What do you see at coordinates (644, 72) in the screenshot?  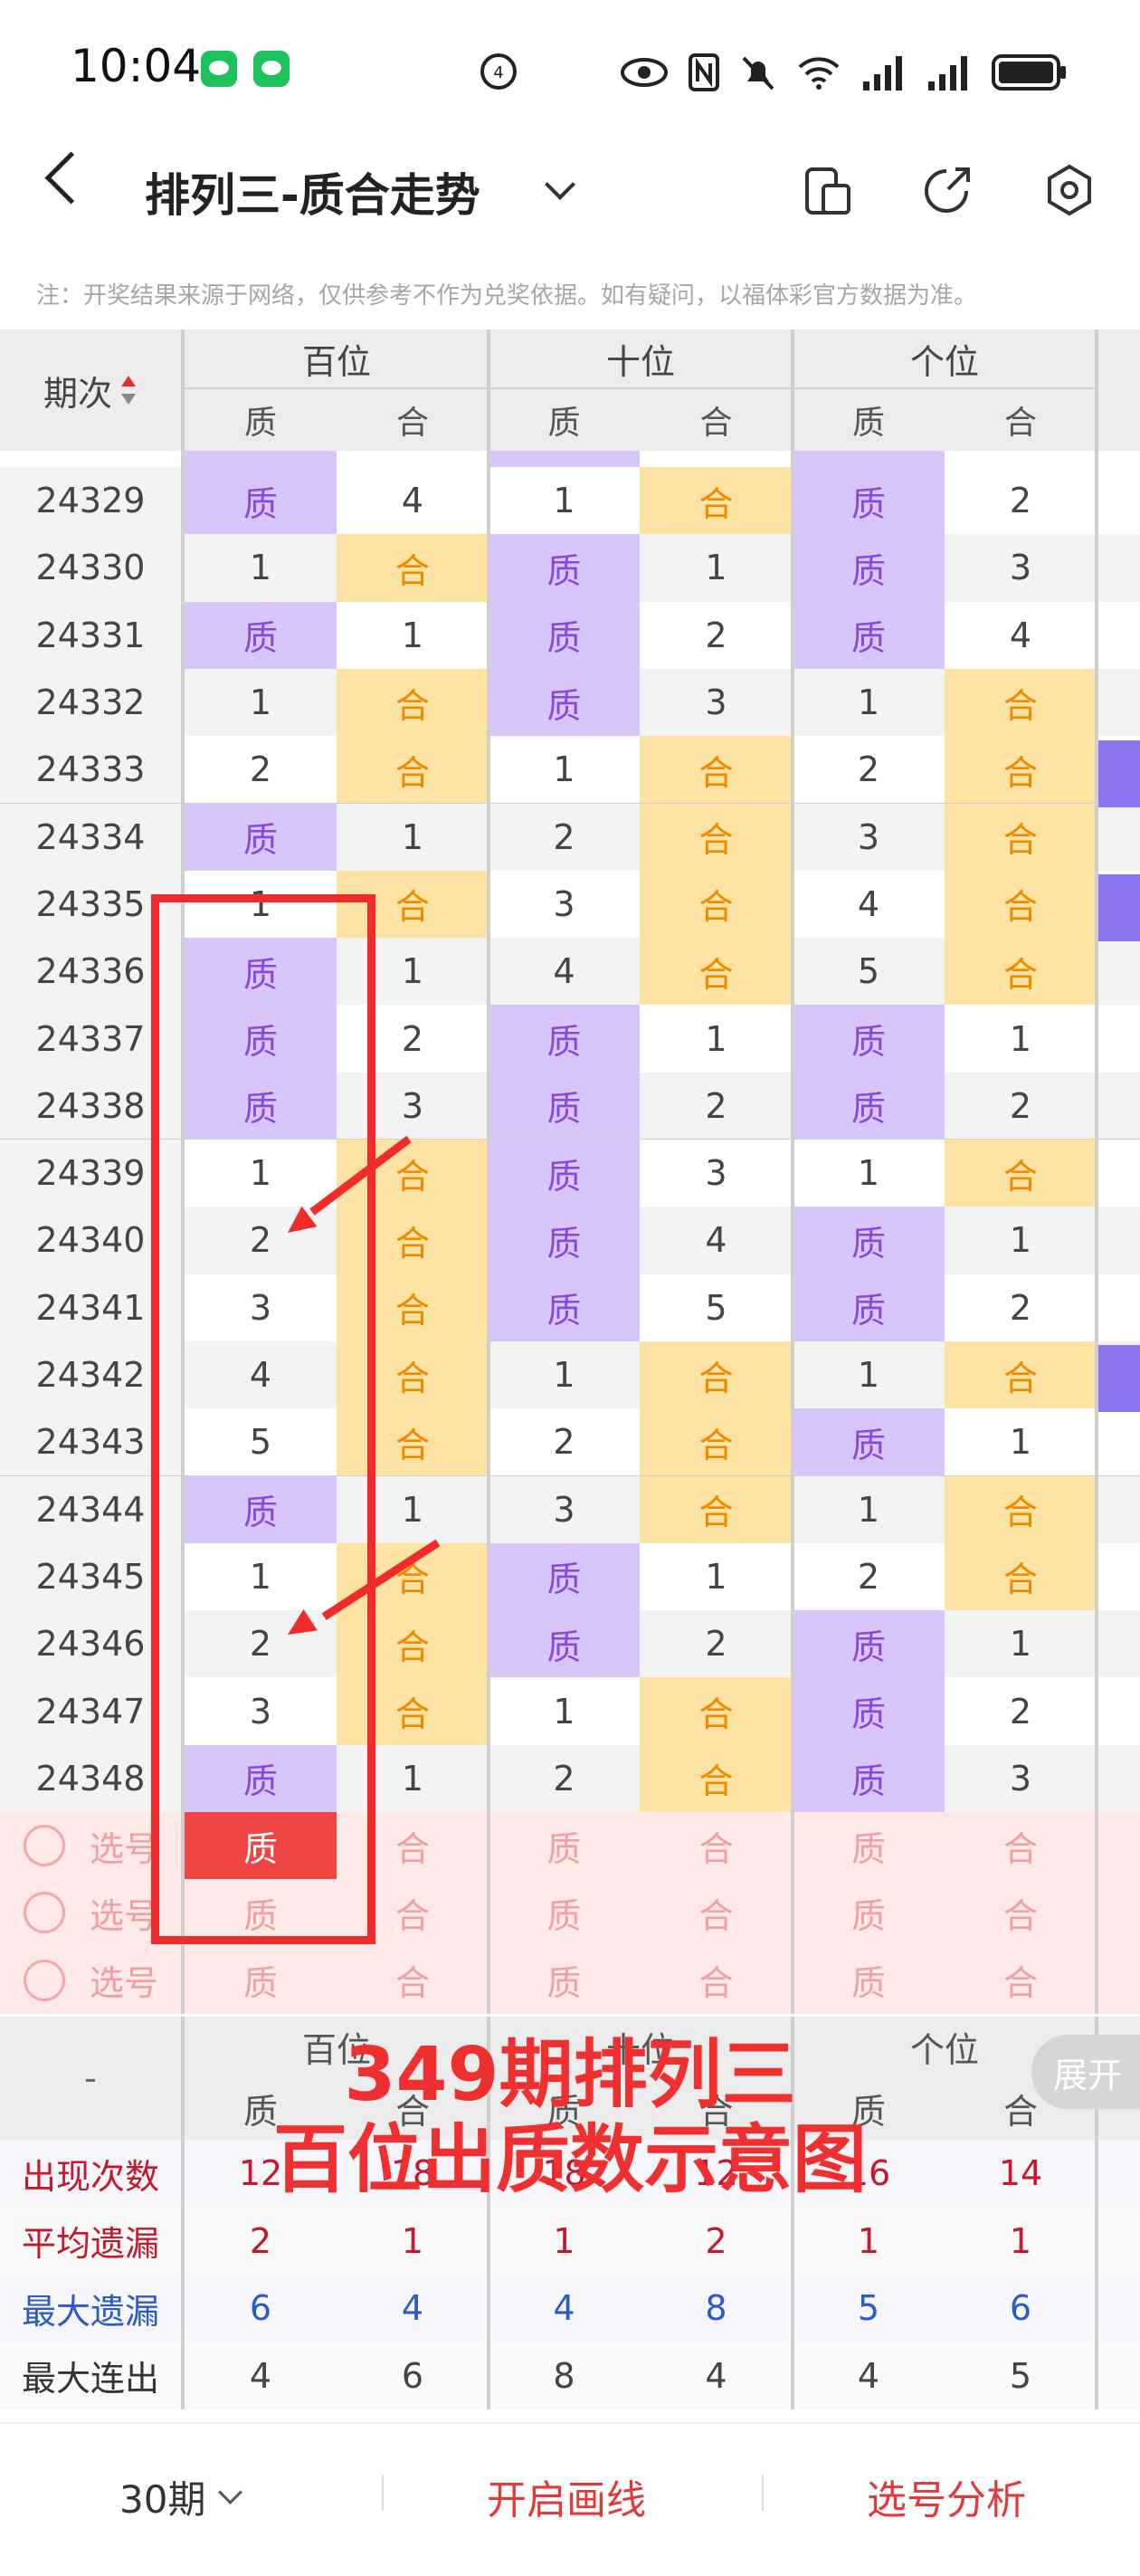 I see `eye-icon` at bounding box center [644, 72].